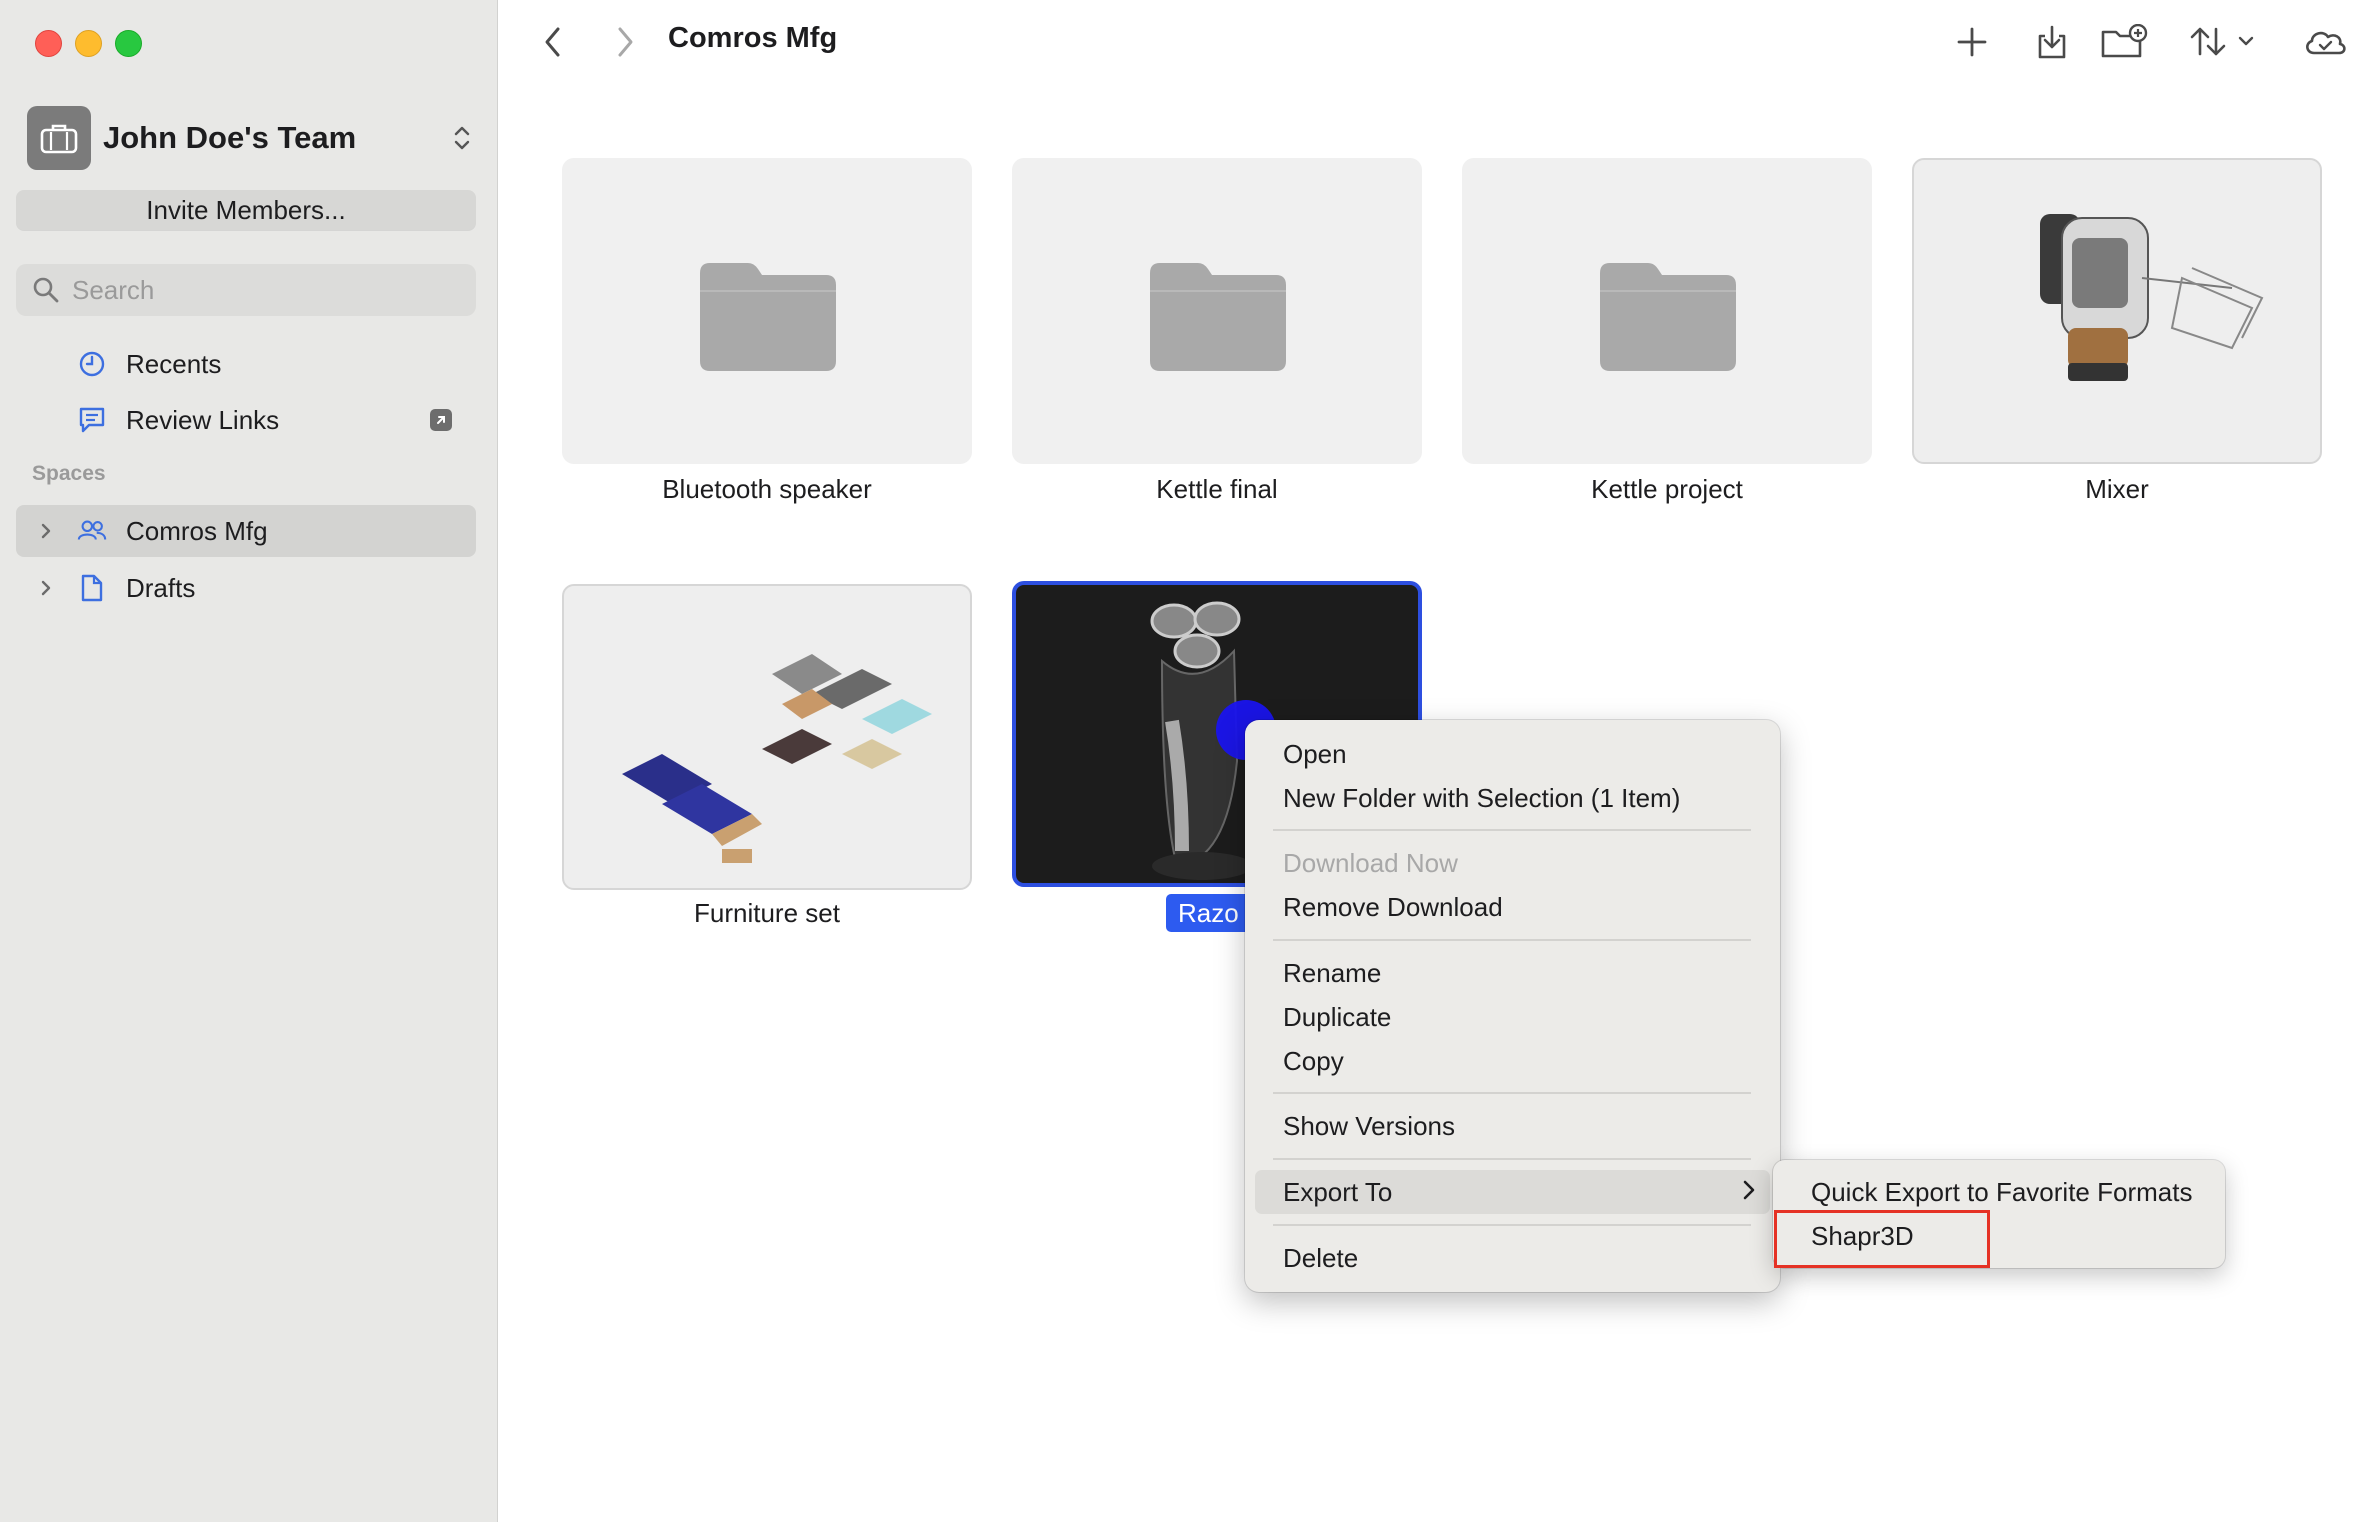 This screenshot has width=2380, height=1522. I want to click on zoom-window-button, so click(128, 43).